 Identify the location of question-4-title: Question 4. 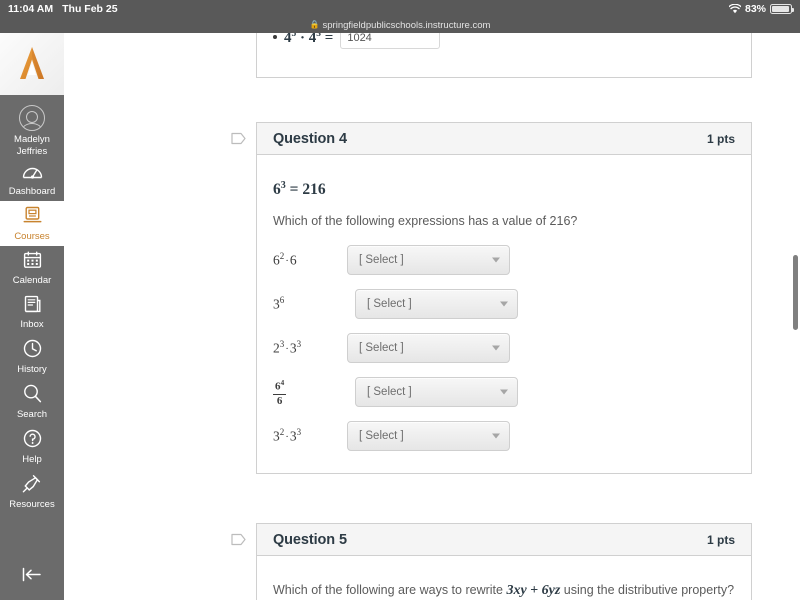
(310, 138).